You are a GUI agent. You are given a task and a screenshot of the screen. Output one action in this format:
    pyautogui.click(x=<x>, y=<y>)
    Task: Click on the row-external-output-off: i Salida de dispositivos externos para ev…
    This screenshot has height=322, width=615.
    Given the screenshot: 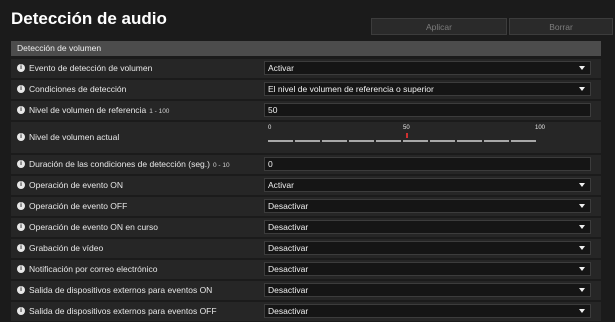 What is the action you would take?
    pyautogui.click(x=306, y=311)
    